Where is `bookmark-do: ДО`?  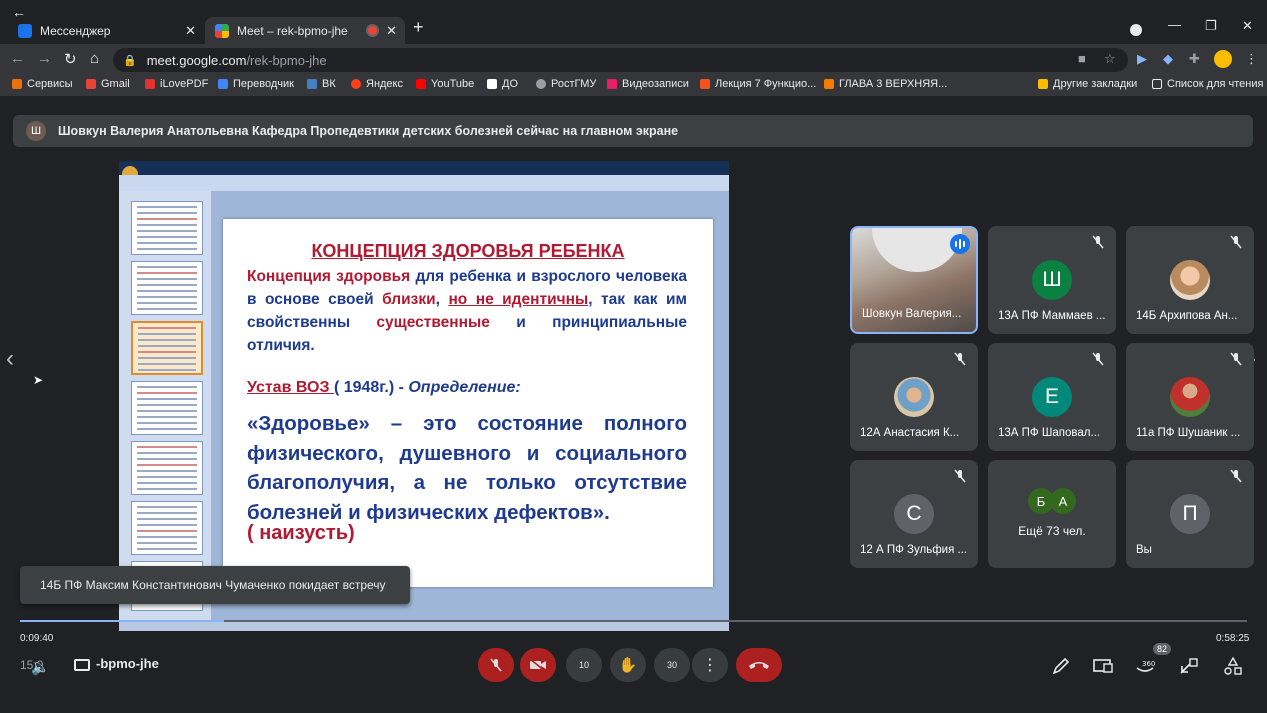 bookmark-do: ДО is located at coordinates (502, 84).